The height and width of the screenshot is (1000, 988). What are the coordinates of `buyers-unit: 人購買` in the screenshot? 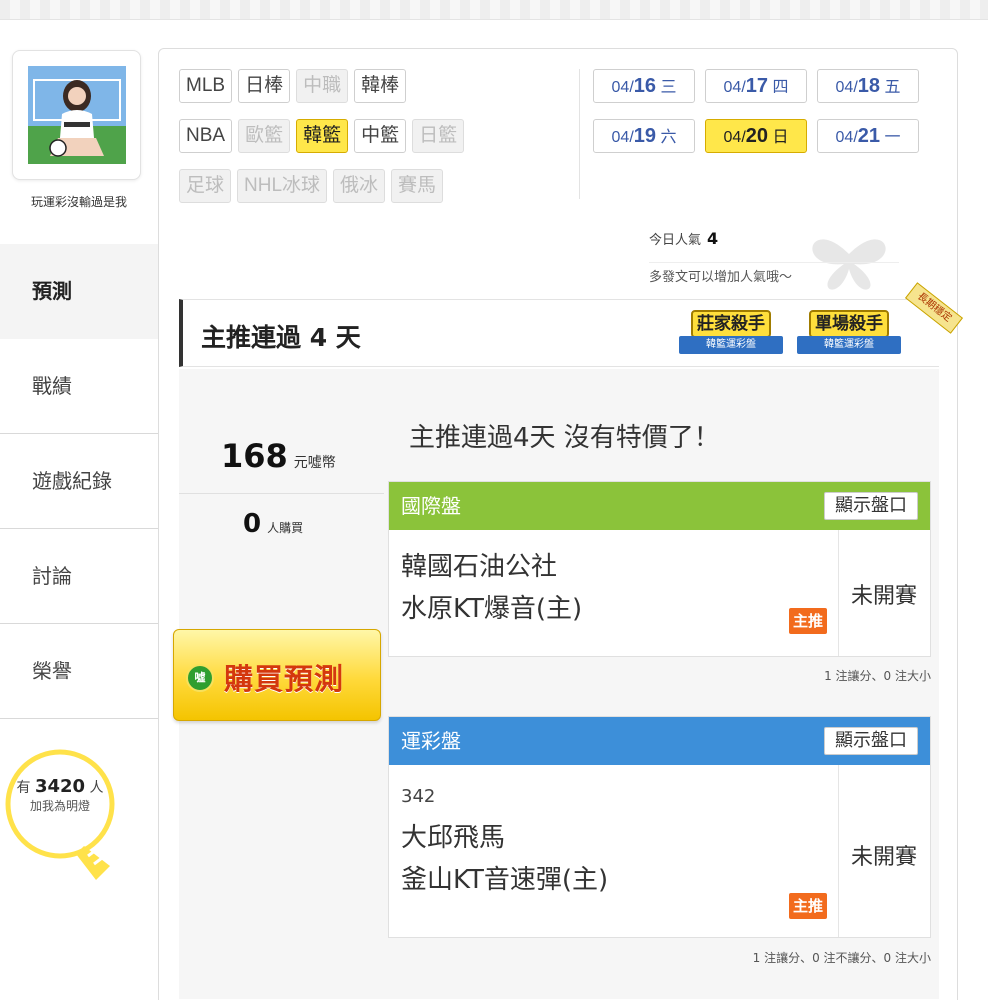 It's located at (285, 528).